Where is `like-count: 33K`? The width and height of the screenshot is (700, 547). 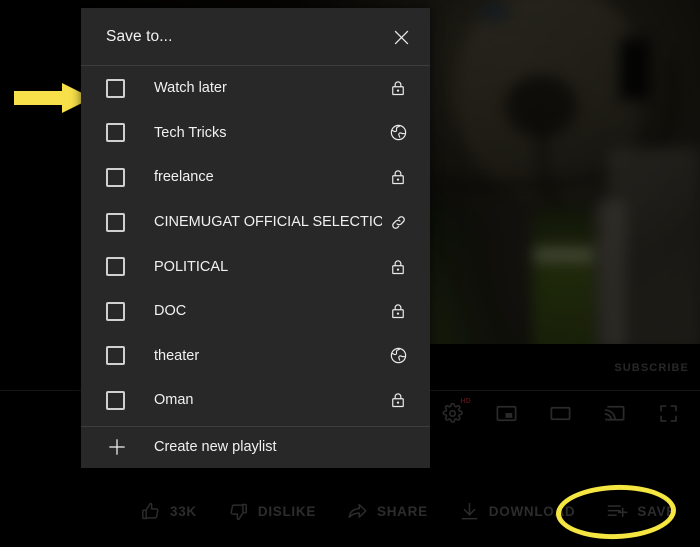
like-count: 33K is located at coordinates (183, 511).